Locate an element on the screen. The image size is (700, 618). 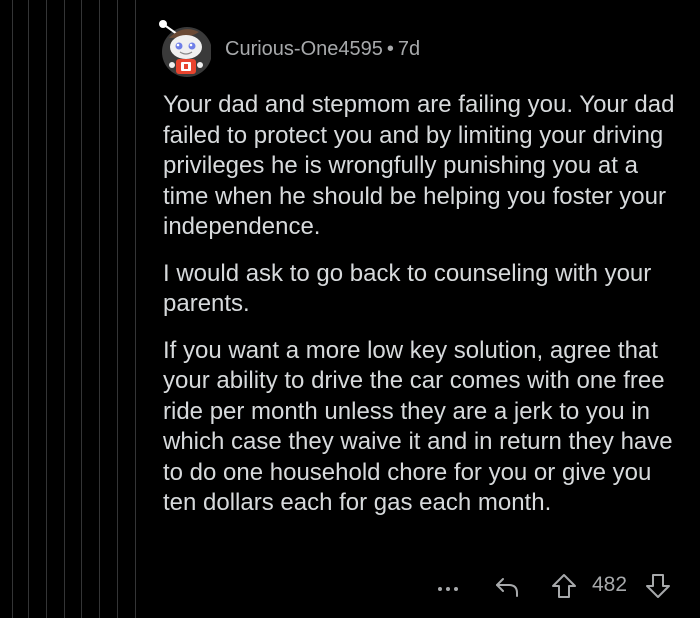
avatar is located at coordinates (183, 47).